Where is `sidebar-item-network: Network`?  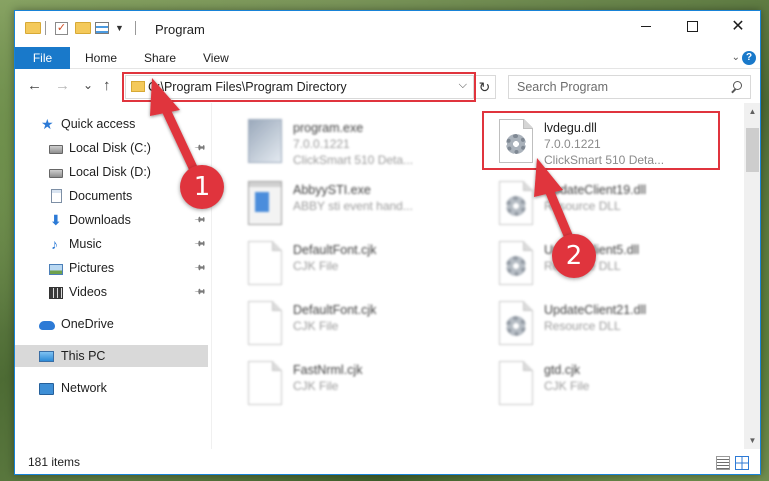 sidebar-item-network: Network is located at coordinates (111, 388).